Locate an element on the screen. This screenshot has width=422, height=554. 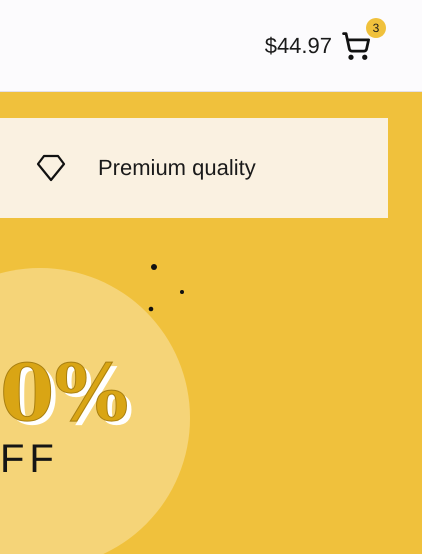
feature-label: Premium quality is located at coordinates (177, 168).